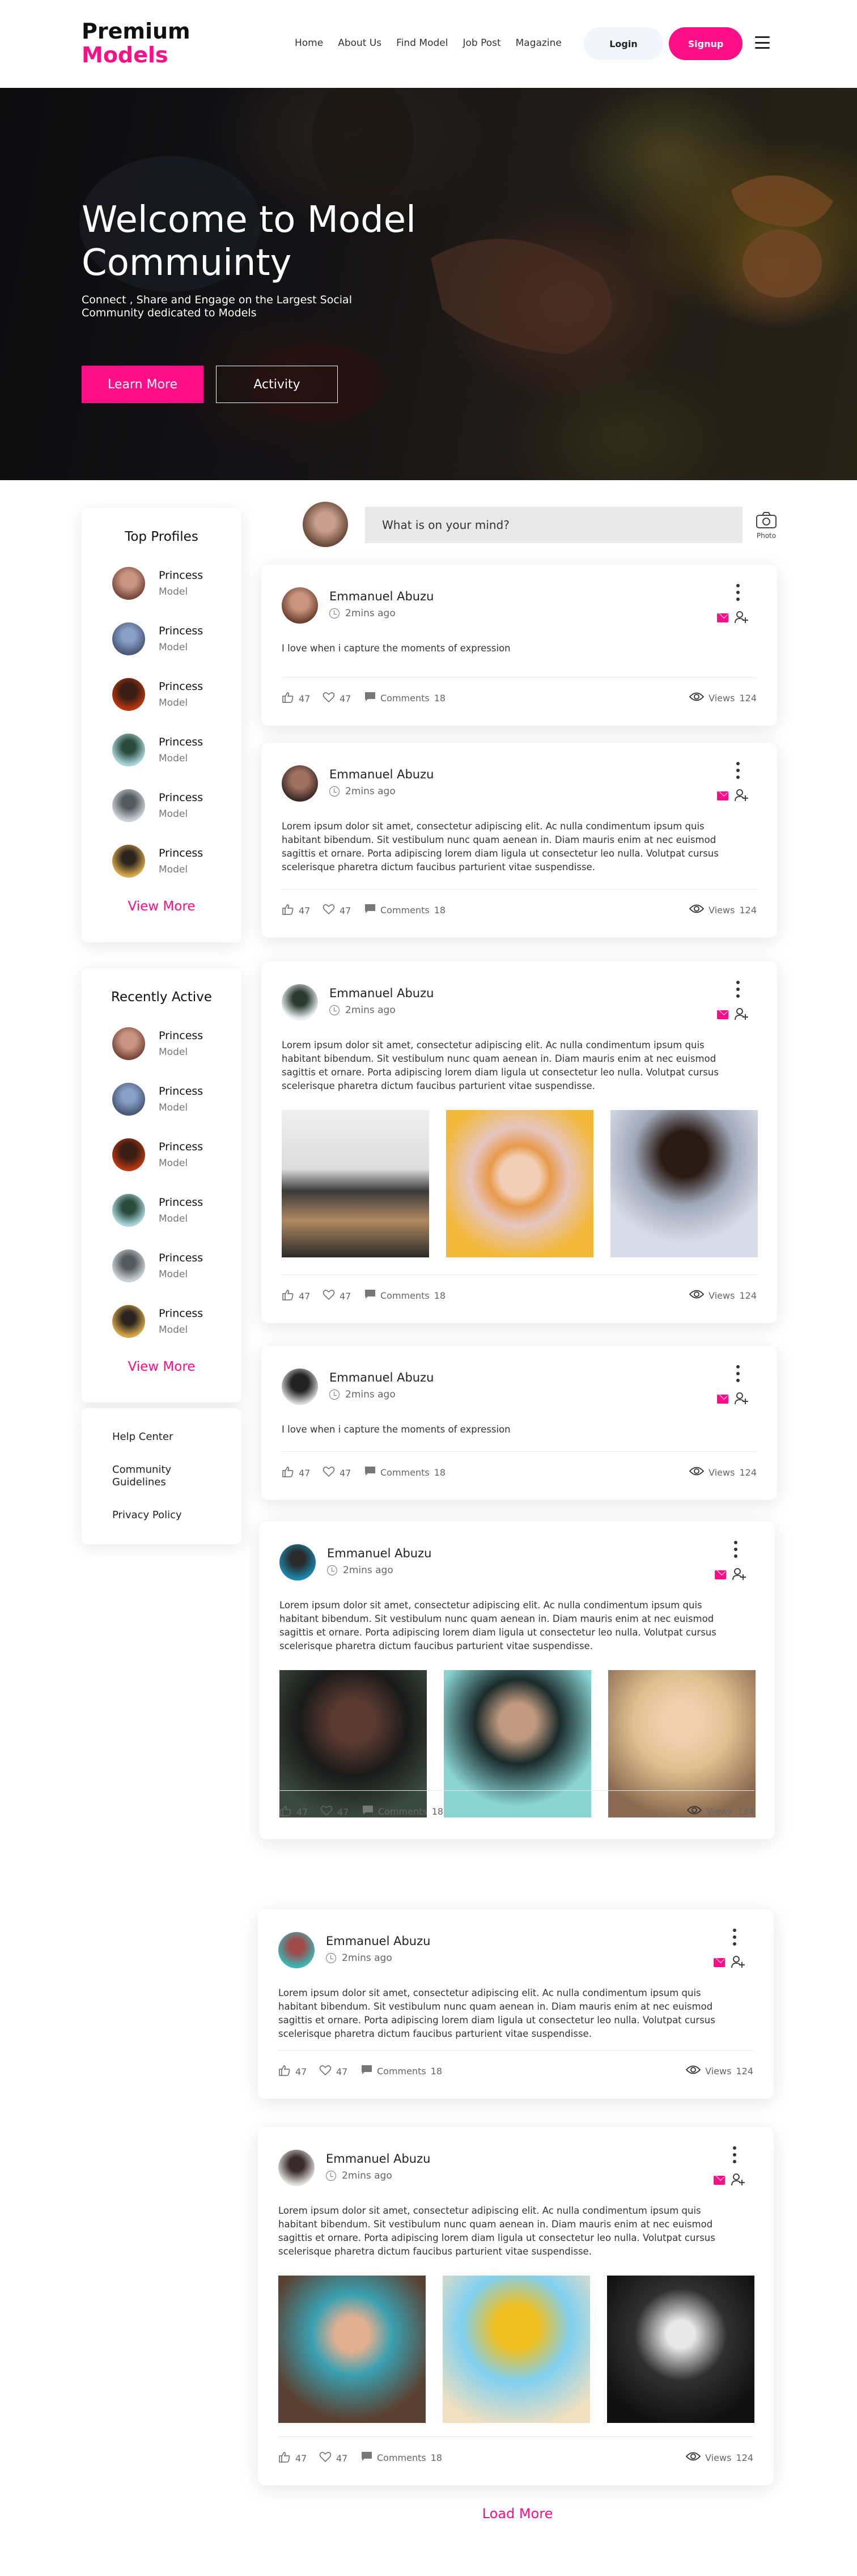 The width and height of the screenshot is (857, 2576). What do you see at coordinates (128, 1043) in the screenshot?
I see `avatar` at bounding box center [128, 1043].